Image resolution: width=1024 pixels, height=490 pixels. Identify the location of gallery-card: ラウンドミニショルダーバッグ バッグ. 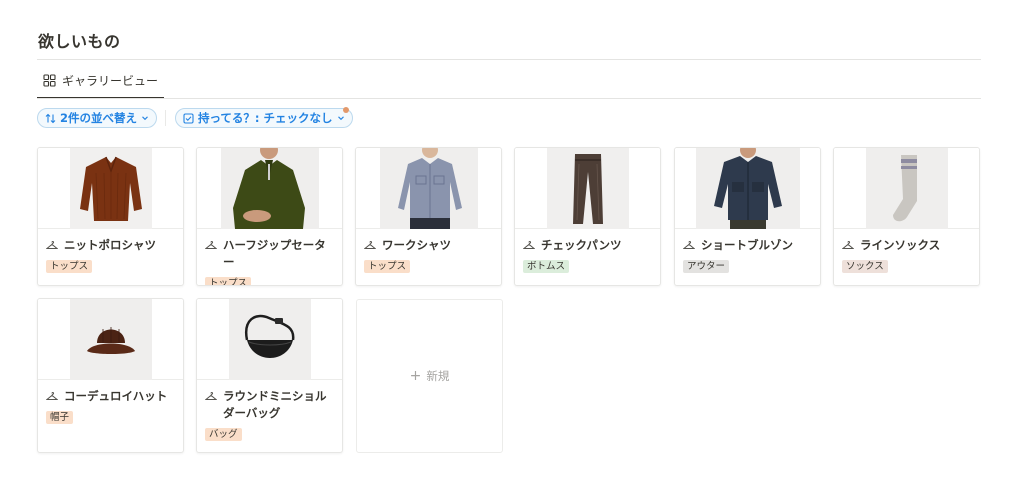
(269, 375).